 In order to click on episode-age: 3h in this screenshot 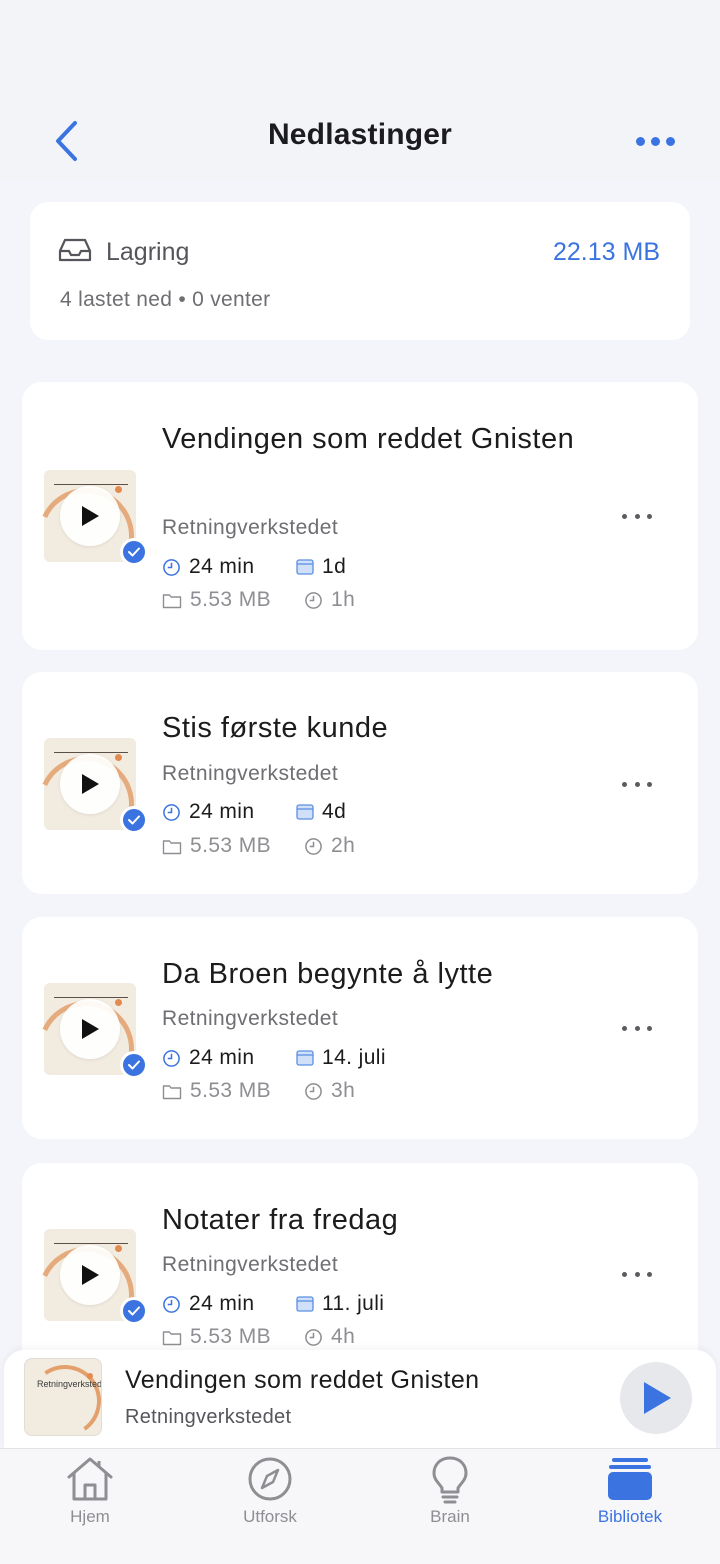, I will do `click(343, 1090)`.